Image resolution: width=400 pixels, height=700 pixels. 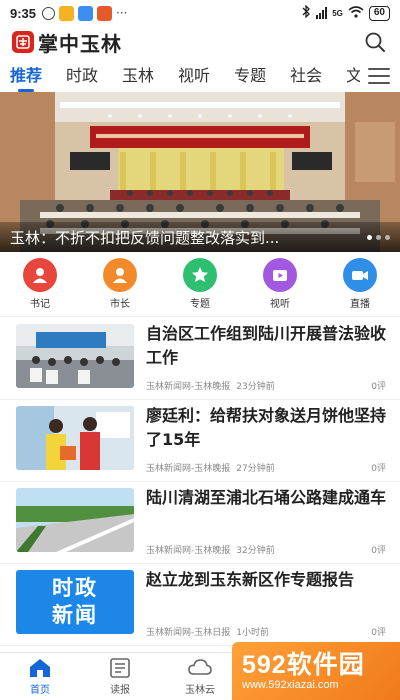 What do you see at coordinates (200, 316) in the screenshot?
I see `section-divider` at bounding box center [200, 316].